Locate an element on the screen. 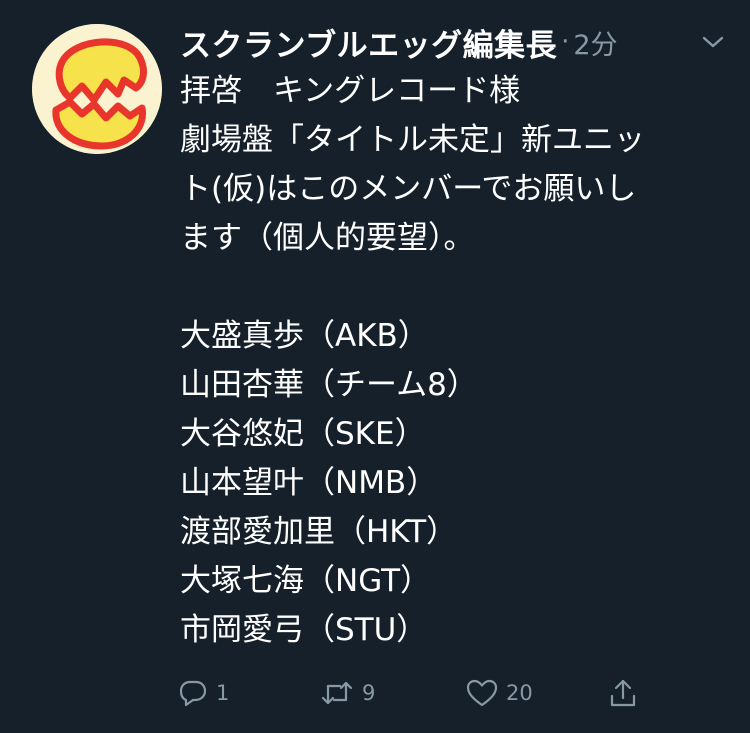 The image size is (750, 733). avatar is located at coordinates (97, 89).